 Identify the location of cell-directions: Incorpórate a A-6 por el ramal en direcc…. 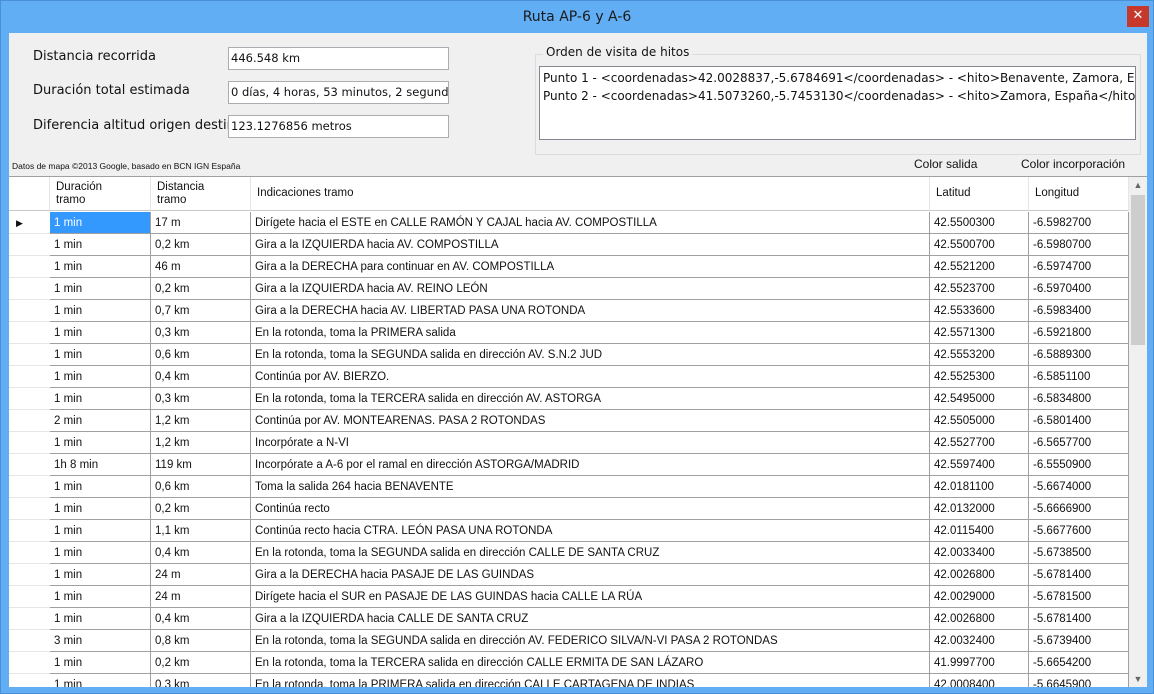
(590, 465).